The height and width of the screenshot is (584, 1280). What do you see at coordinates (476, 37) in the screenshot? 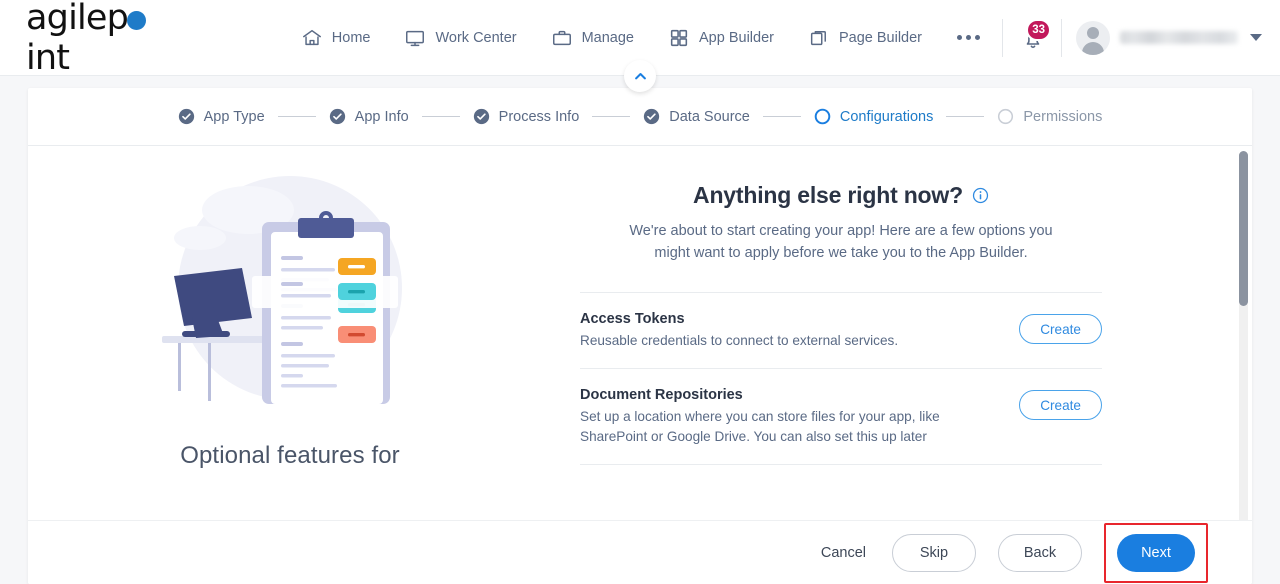
I see `nav-label-work-center: Work Center` at bounding box center [476, 37].